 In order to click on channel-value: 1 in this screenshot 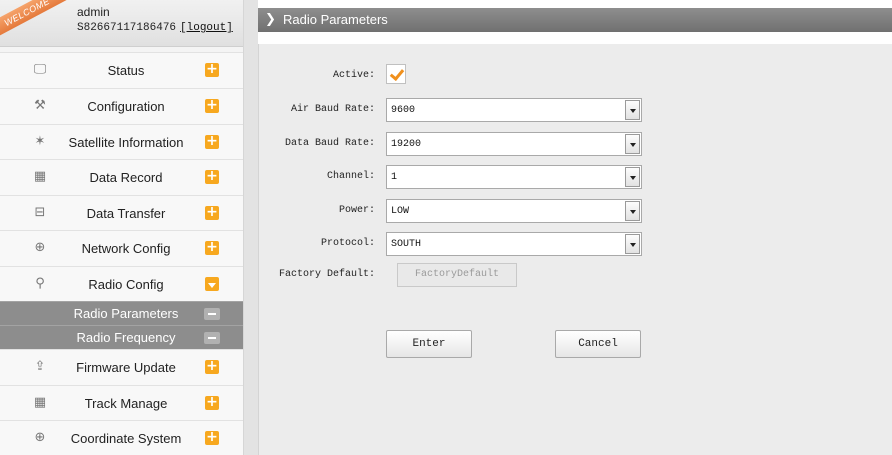, I will do `click(394, 177)`.